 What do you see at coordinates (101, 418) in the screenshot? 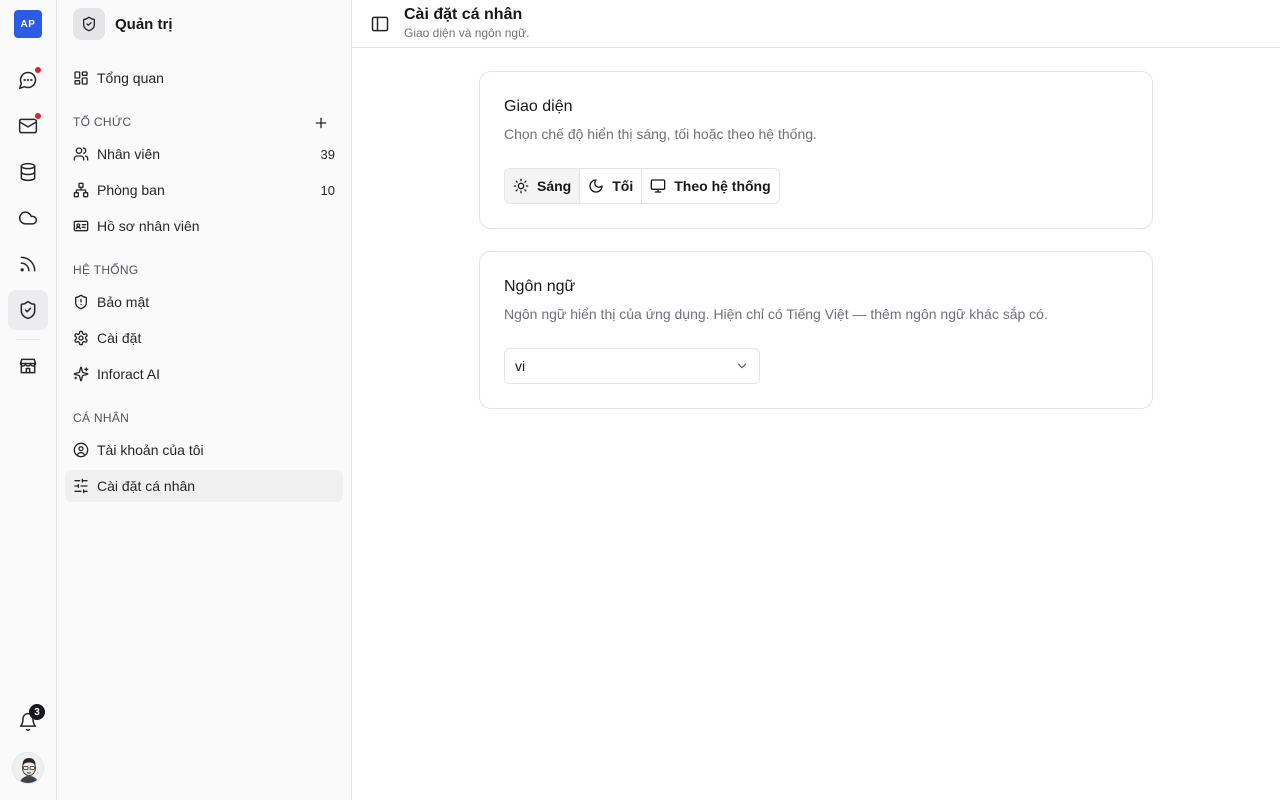
I see `section-label-personal: CÁ NHÂN` at bounding box center [101, 418].